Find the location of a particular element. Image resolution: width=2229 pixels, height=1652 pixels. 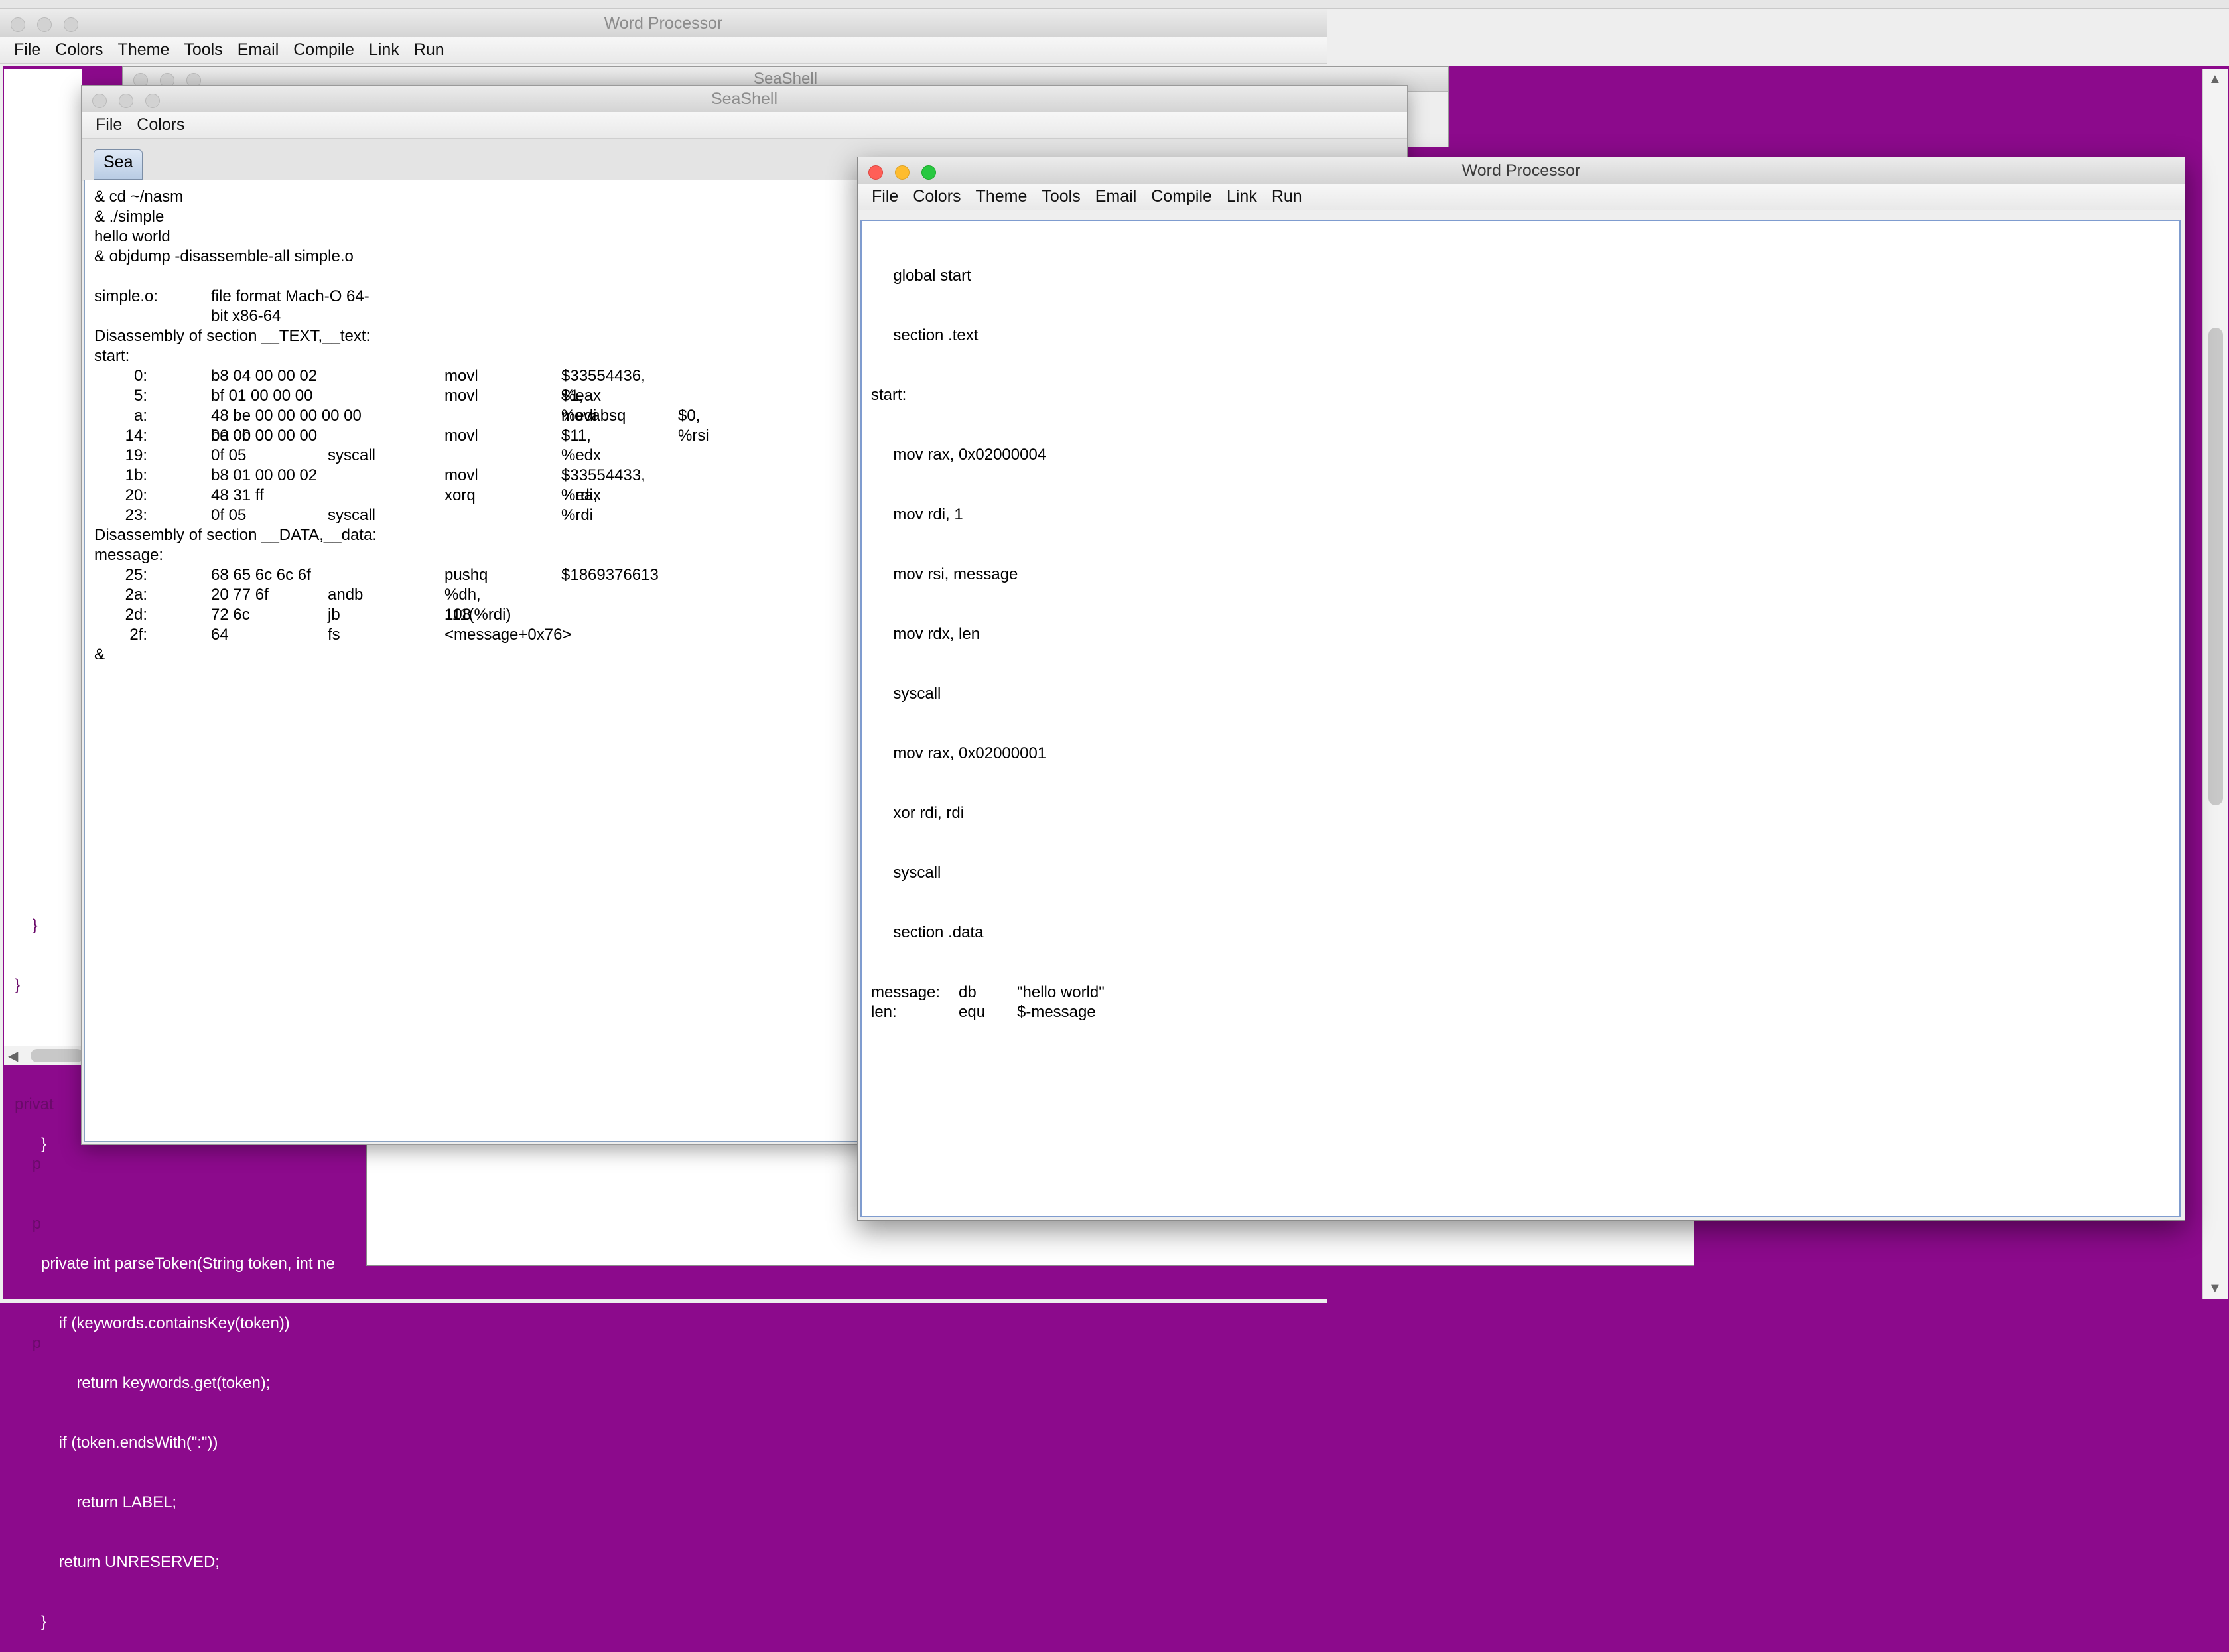

scroll-down-icon: ▼ is located at coordinates (2215, 1289).